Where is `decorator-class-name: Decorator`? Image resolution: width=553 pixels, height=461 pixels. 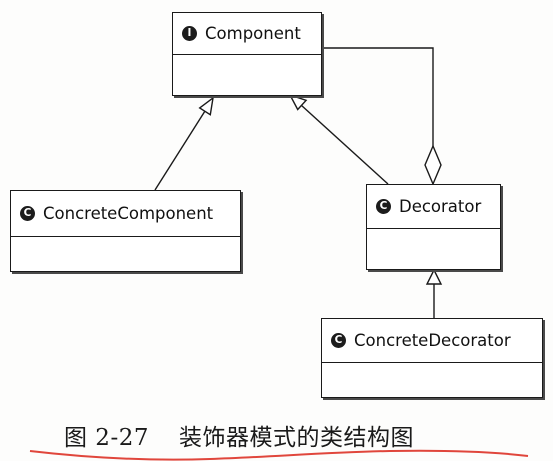
decorator-class-name: Decorator is located at coordinates (440, 206).